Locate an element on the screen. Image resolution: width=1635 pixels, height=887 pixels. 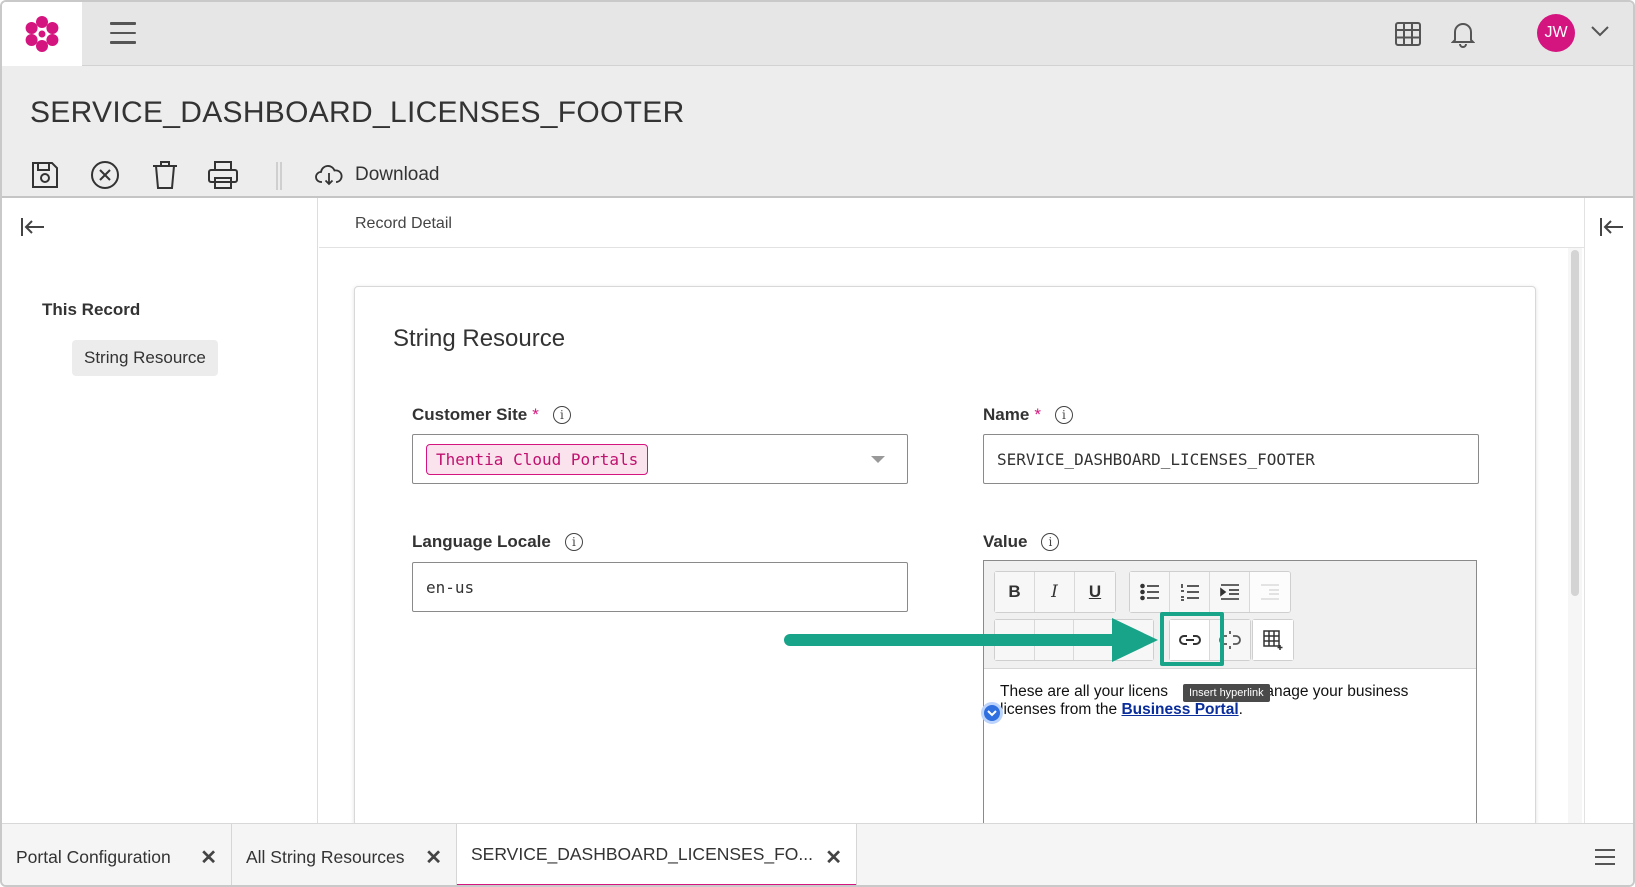
name-label: Name * i is located at coordinates (1028, 415).